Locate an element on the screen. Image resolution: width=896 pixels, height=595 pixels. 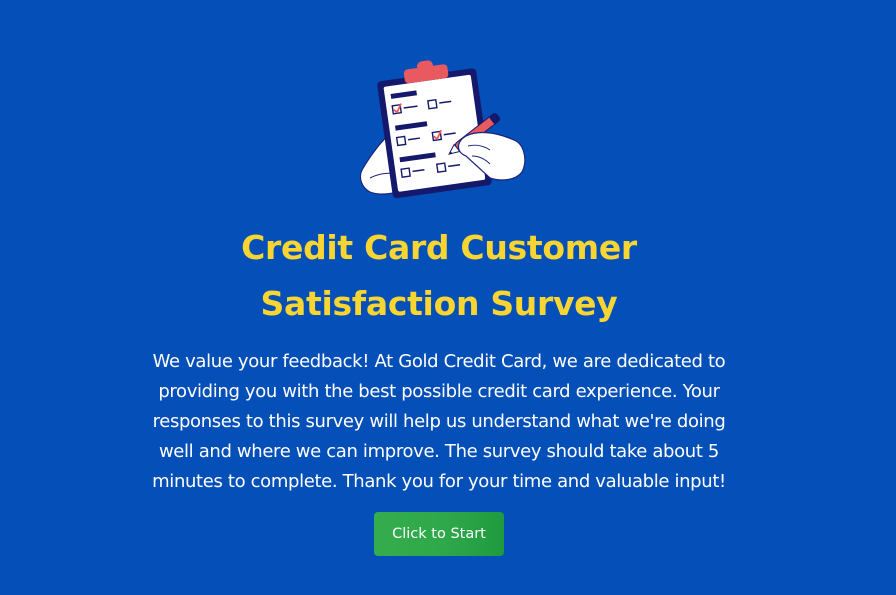
clipboard-checklist-icon is located at coordinates (444, 130).